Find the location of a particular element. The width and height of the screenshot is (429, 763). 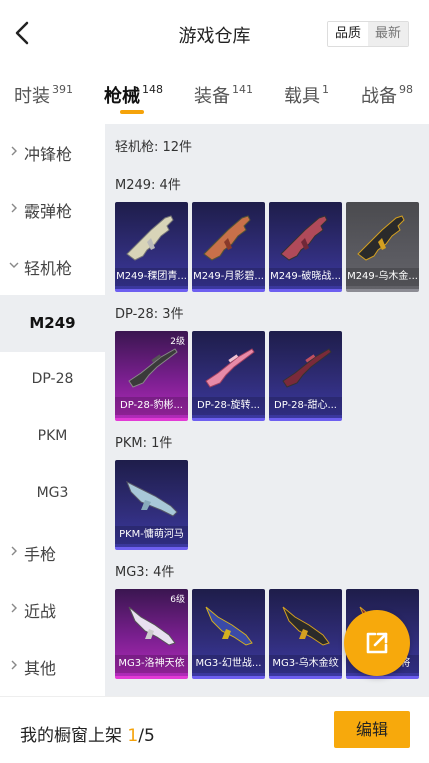

sidebar-item-m249: M249 is located at coordinates (52, 323).